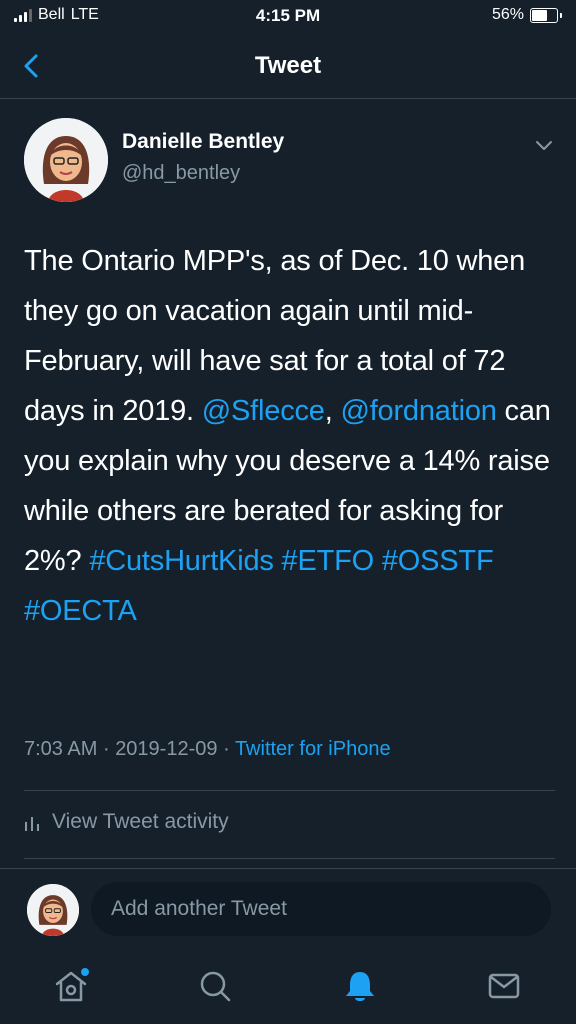 This screenshot has width=576, height=1024. I want to click on tab-notifications, so click(360, 986).